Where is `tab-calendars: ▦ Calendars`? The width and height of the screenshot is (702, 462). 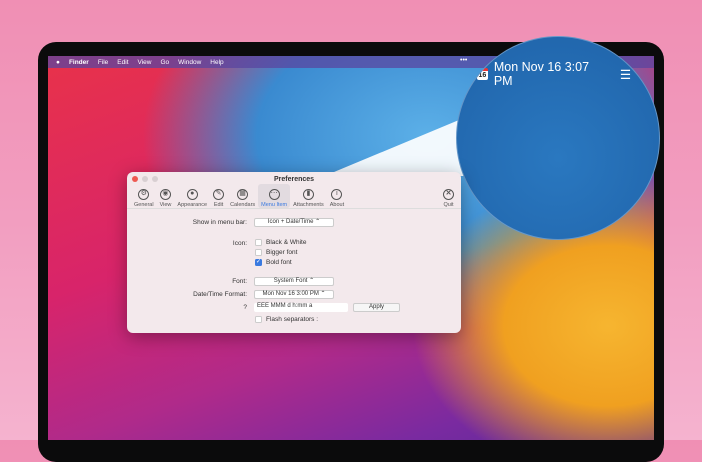
tab-calendars: ▦ Calendars is located at coordinates (242, 196).